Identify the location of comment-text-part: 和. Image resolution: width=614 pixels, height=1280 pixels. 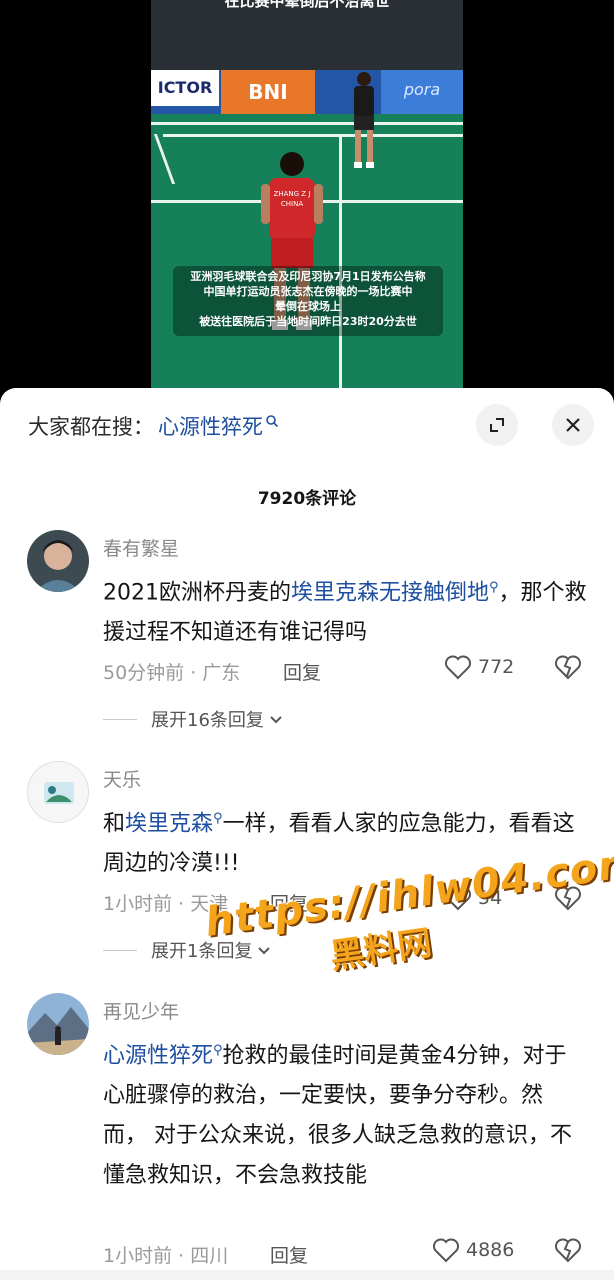
(114, 824).